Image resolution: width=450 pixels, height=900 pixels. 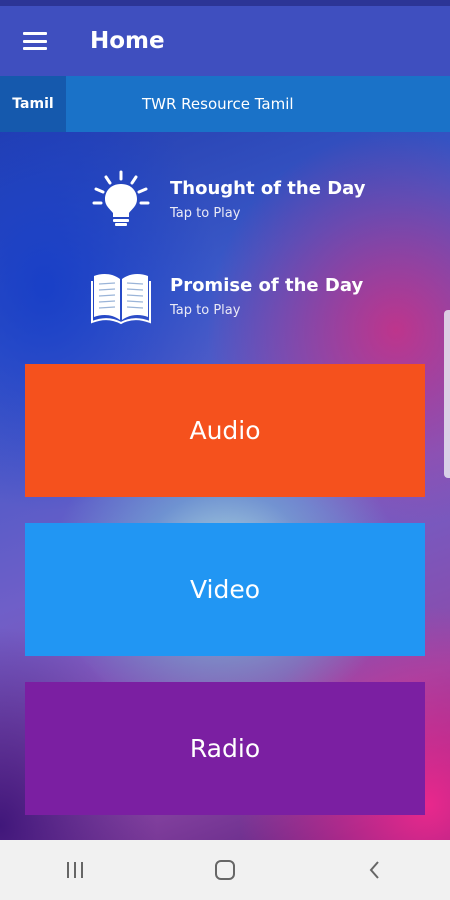 I want to click on lightbulb-icon, so click(x=121, y=198).